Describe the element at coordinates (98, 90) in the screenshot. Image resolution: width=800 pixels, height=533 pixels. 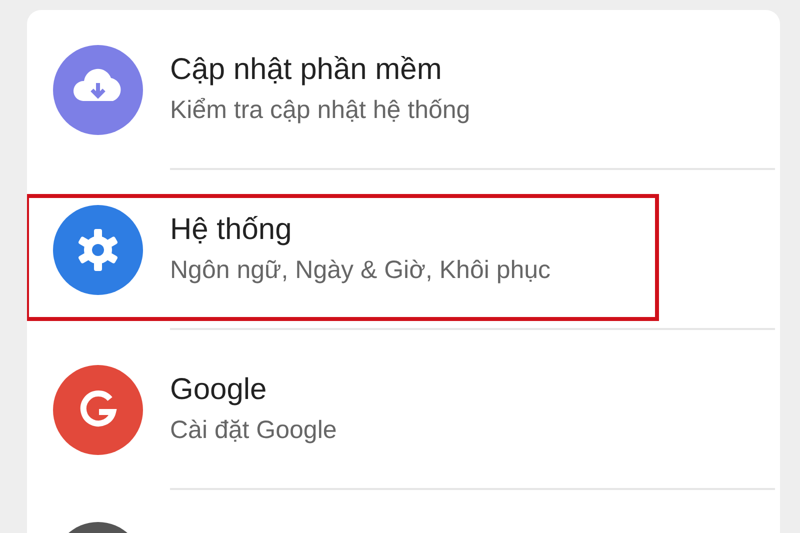
I see `cloud-download-icon` at that location.